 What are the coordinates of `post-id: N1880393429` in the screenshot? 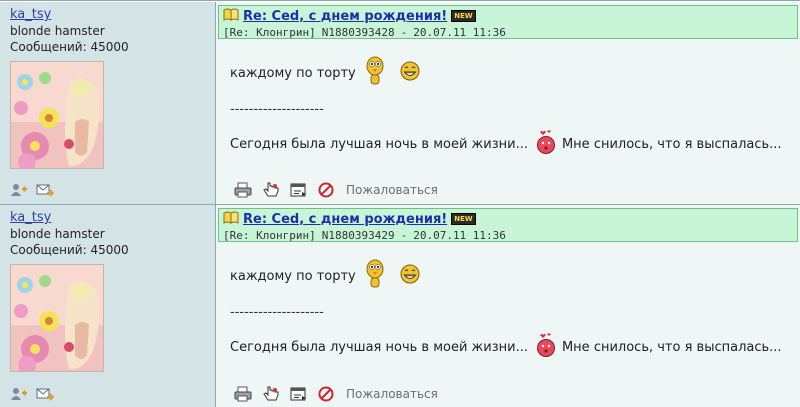 It's located at (358, 235).